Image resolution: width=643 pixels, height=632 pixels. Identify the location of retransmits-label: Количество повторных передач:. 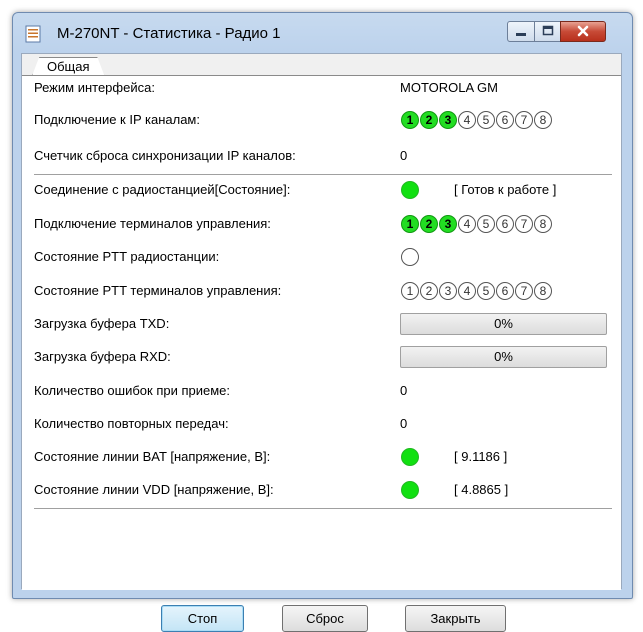
(131, 423).